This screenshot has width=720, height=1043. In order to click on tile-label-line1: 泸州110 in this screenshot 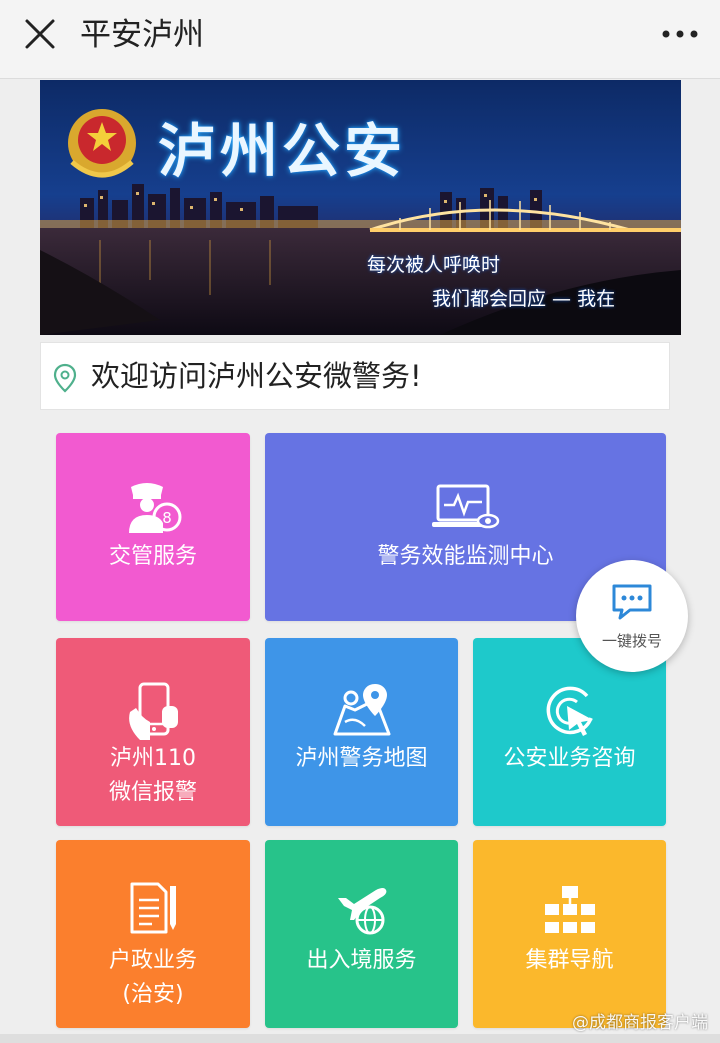, I will do `click(153, 758)`.